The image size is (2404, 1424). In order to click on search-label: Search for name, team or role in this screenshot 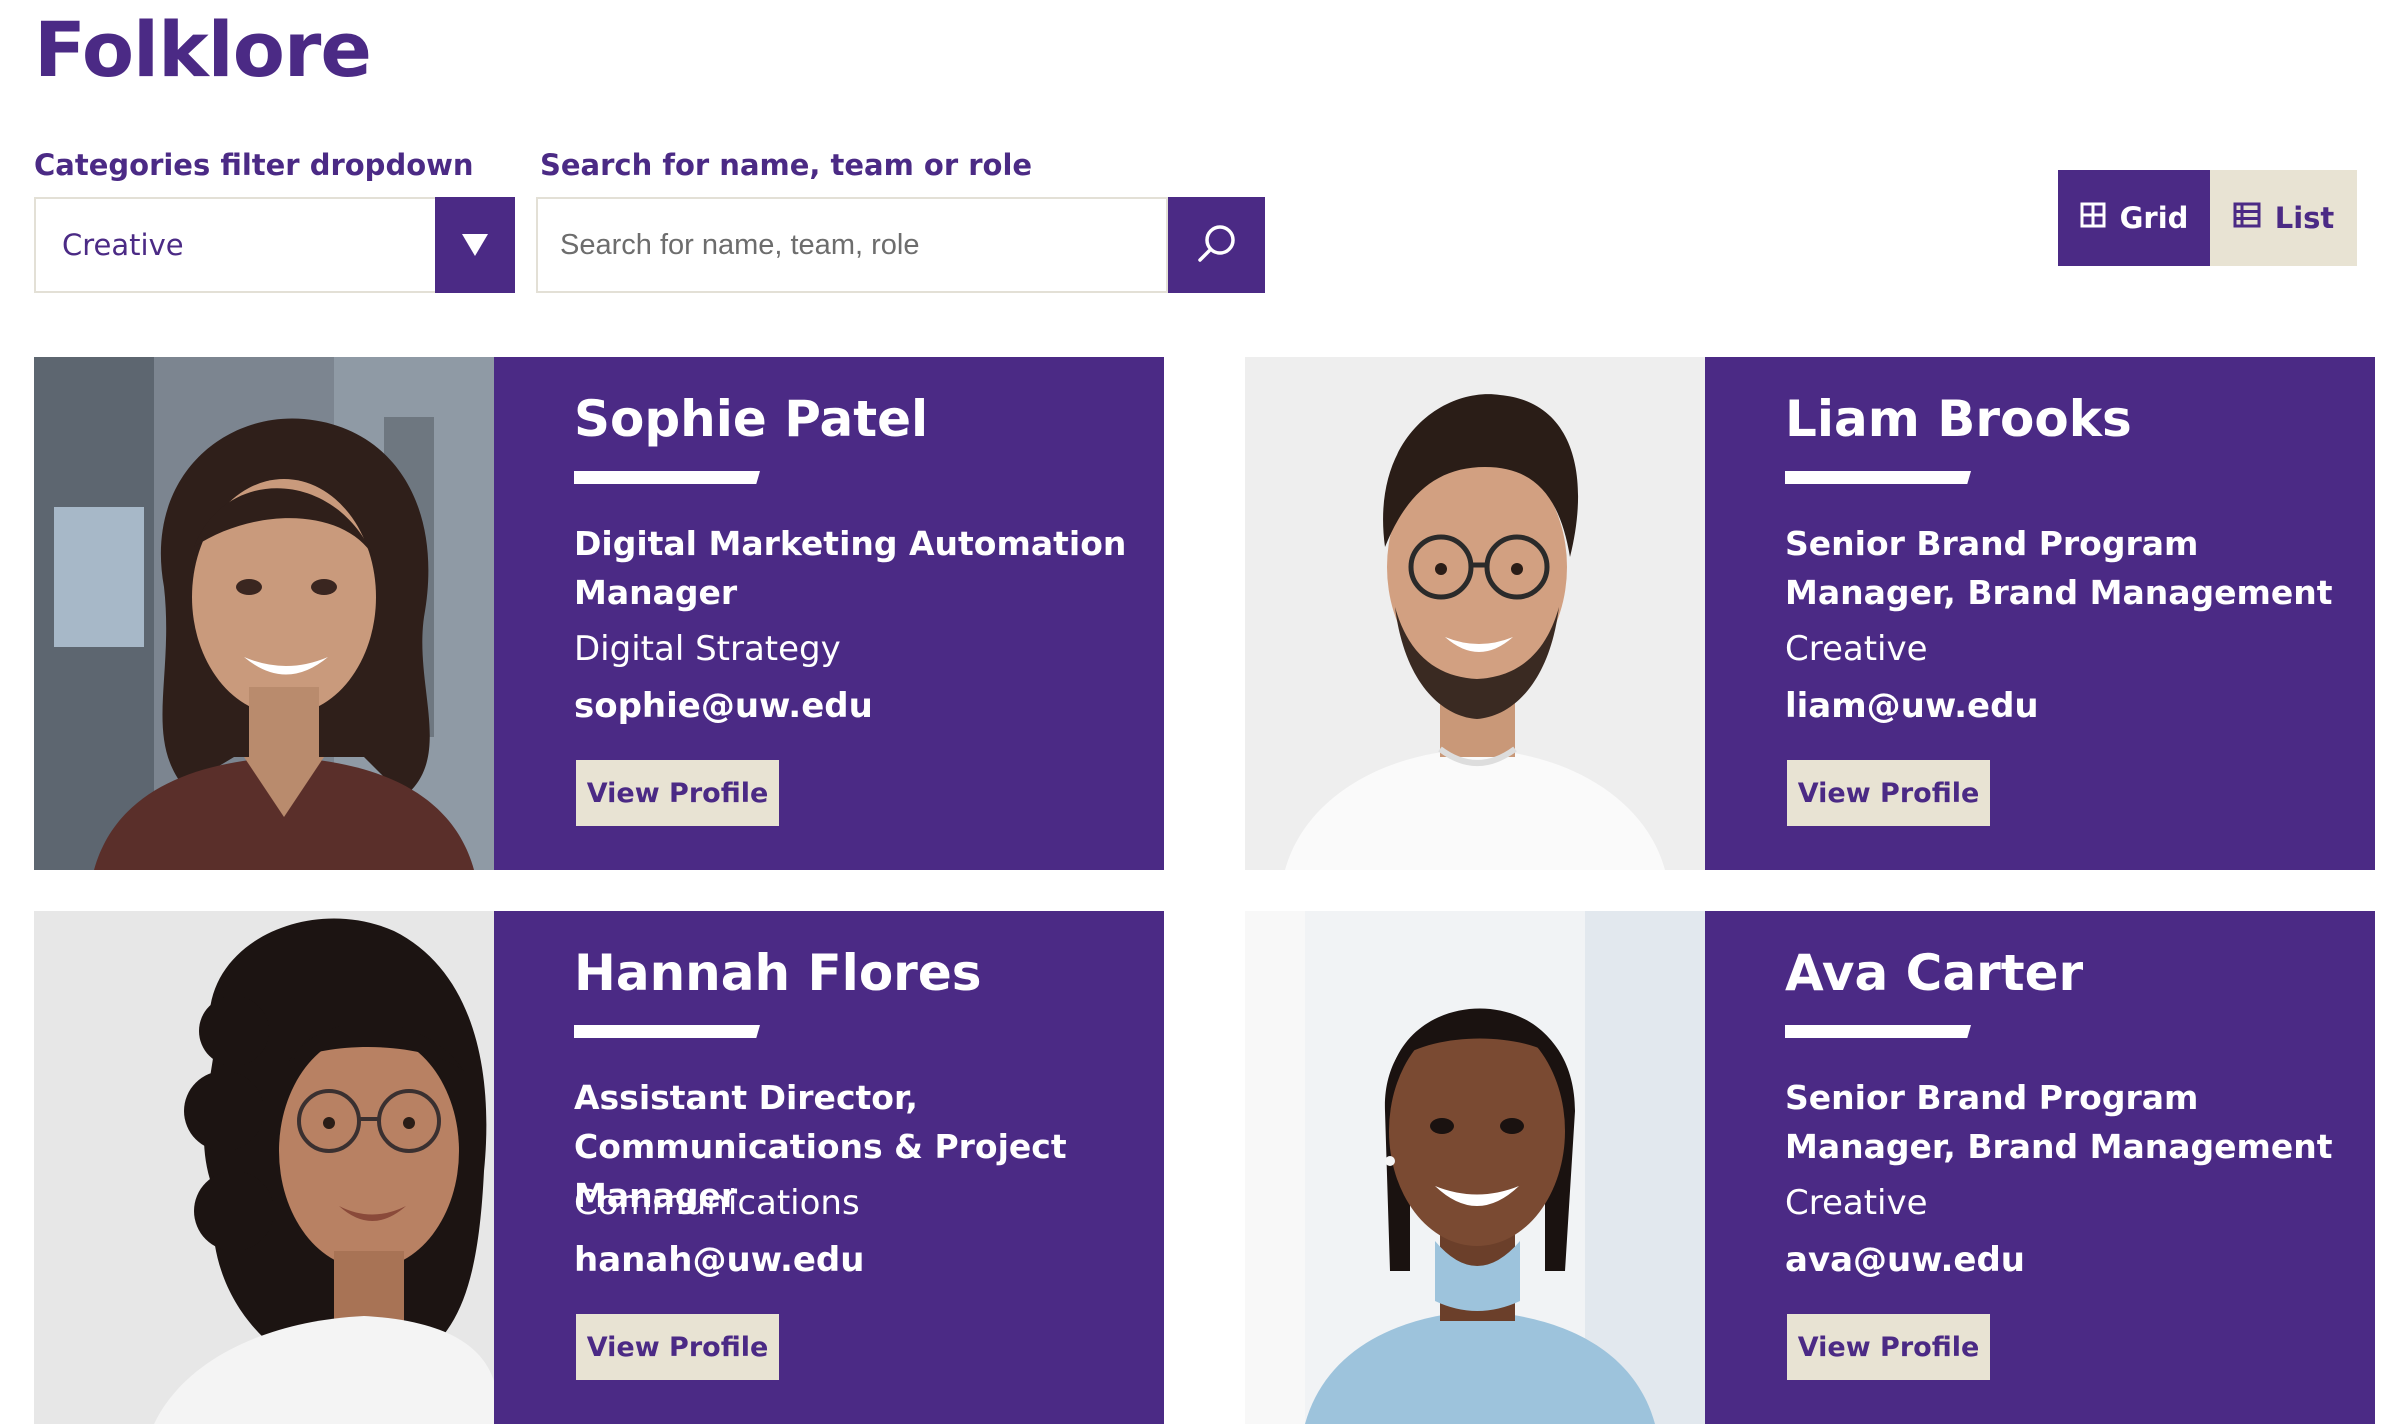, I will do `click(786, 165)`.